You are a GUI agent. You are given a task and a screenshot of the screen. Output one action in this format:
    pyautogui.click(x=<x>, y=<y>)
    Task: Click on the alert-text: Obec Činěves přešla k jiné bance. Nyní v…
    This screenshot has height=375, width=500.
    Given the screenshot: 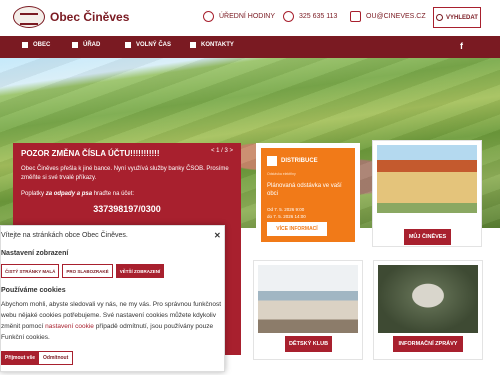 What is the action you would take?
    pyautogui.click(x=125, y=173)
    